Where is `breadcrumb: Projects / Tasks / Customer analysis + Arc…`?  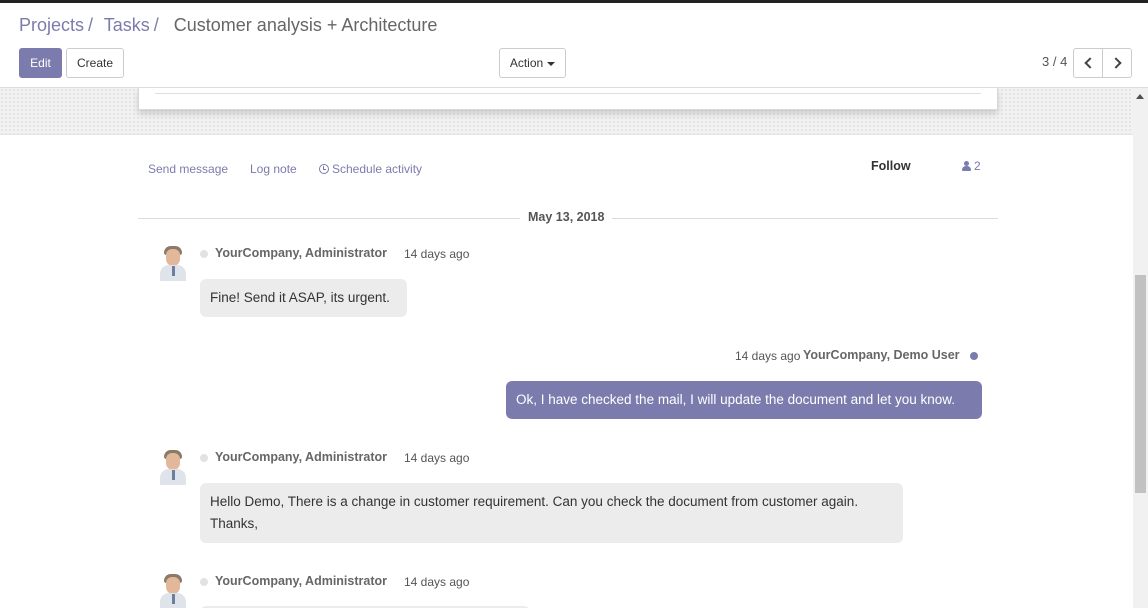 breadcrumb: Projects / Tasks / Customer analysis + Arc… is located at coordinates (228, 25).